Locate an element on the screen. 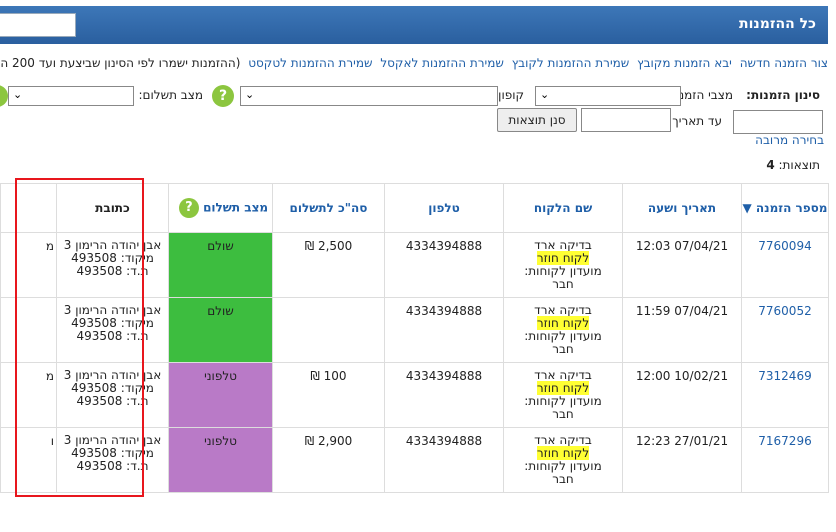  from-date-input is located at coordinates (778, 122).